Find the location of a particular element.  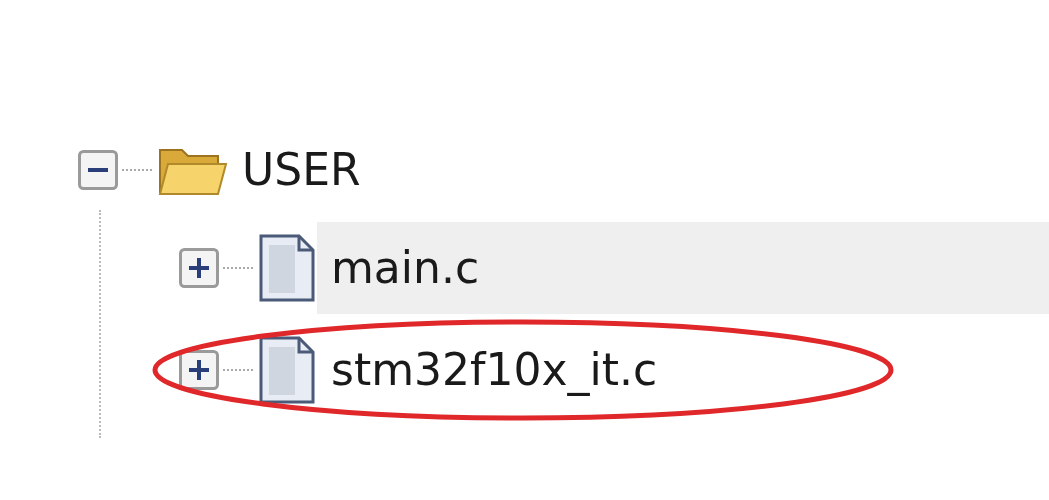

file-label: main.c is located at coordinates (683, 268).